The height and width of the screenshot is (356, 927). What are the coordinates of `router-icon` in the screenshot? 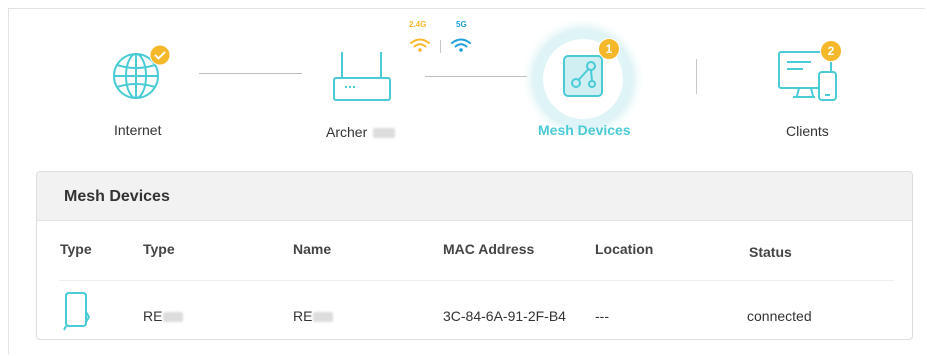 It's located at (362, 76).